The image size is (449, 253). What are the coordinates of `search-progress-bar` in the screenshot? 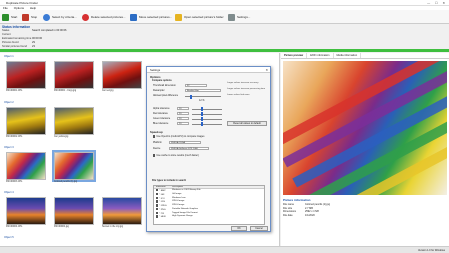 It's located at (224, 50).